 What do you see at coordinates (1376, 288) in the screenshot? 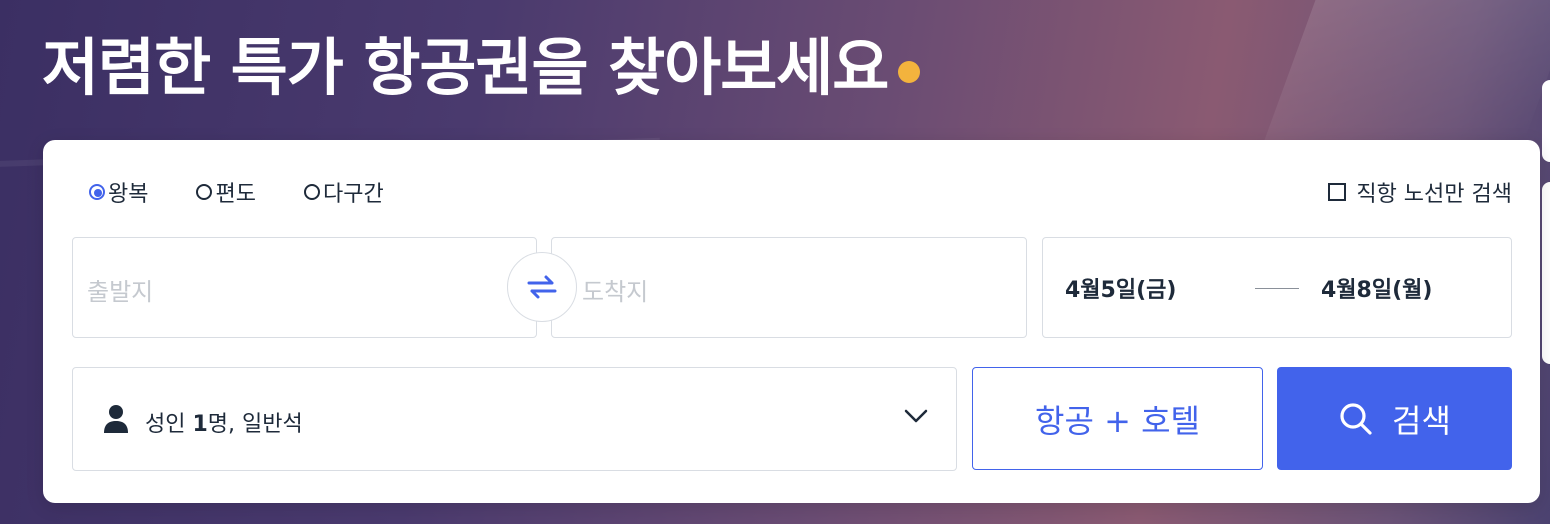
I see `return-date: 4월8일(월)` at bounding box center [1376, 288].